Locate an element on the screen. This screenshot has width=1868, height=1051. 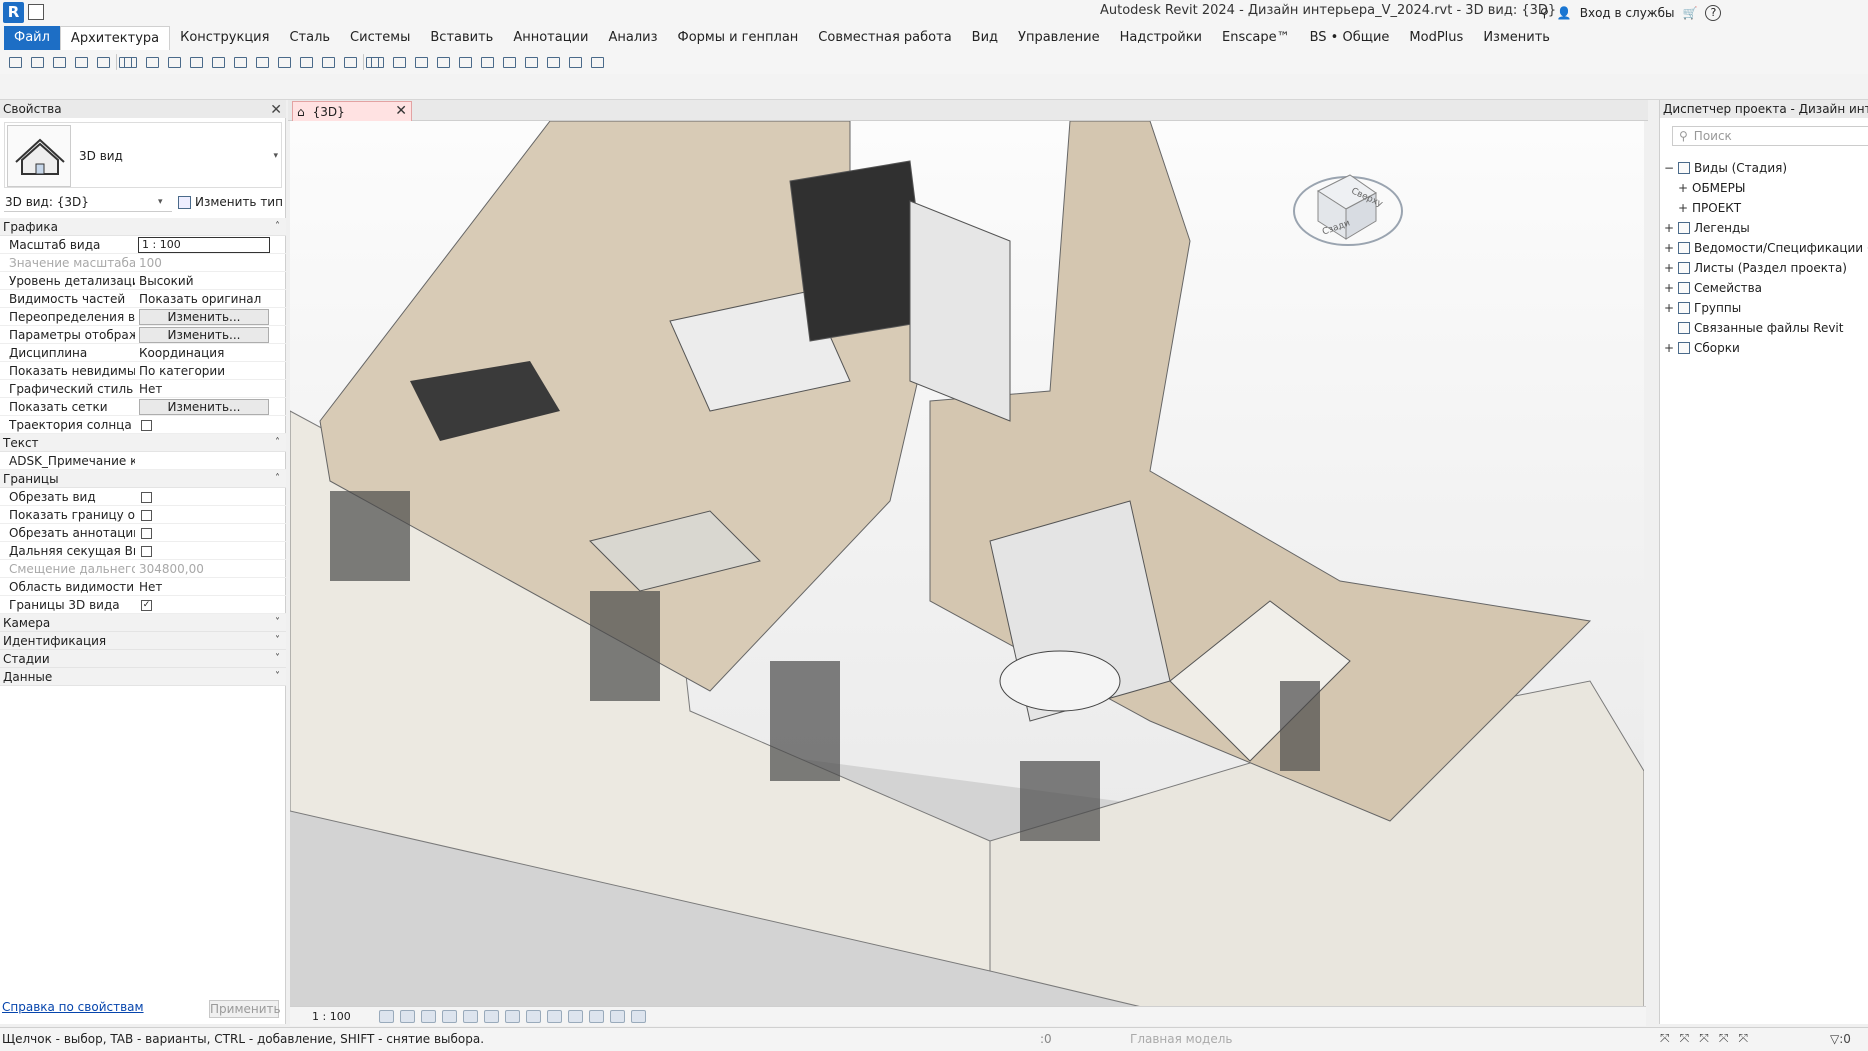
login-button: Вход в службы is located at coordinates (1627, 13).